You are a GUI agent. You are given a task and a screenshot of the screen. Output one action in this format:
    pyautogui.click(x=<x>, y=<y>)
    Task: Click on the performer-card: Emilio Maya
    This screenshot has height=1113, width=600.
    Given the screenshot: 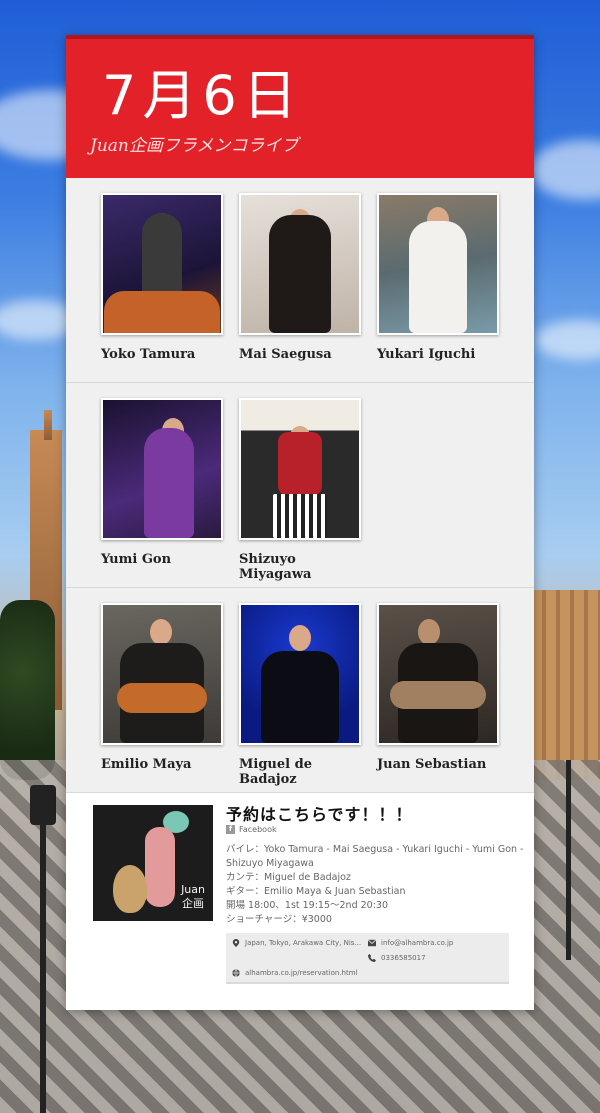 What is the action you would take?
    pyautogui.click(x=163, y=687)
    